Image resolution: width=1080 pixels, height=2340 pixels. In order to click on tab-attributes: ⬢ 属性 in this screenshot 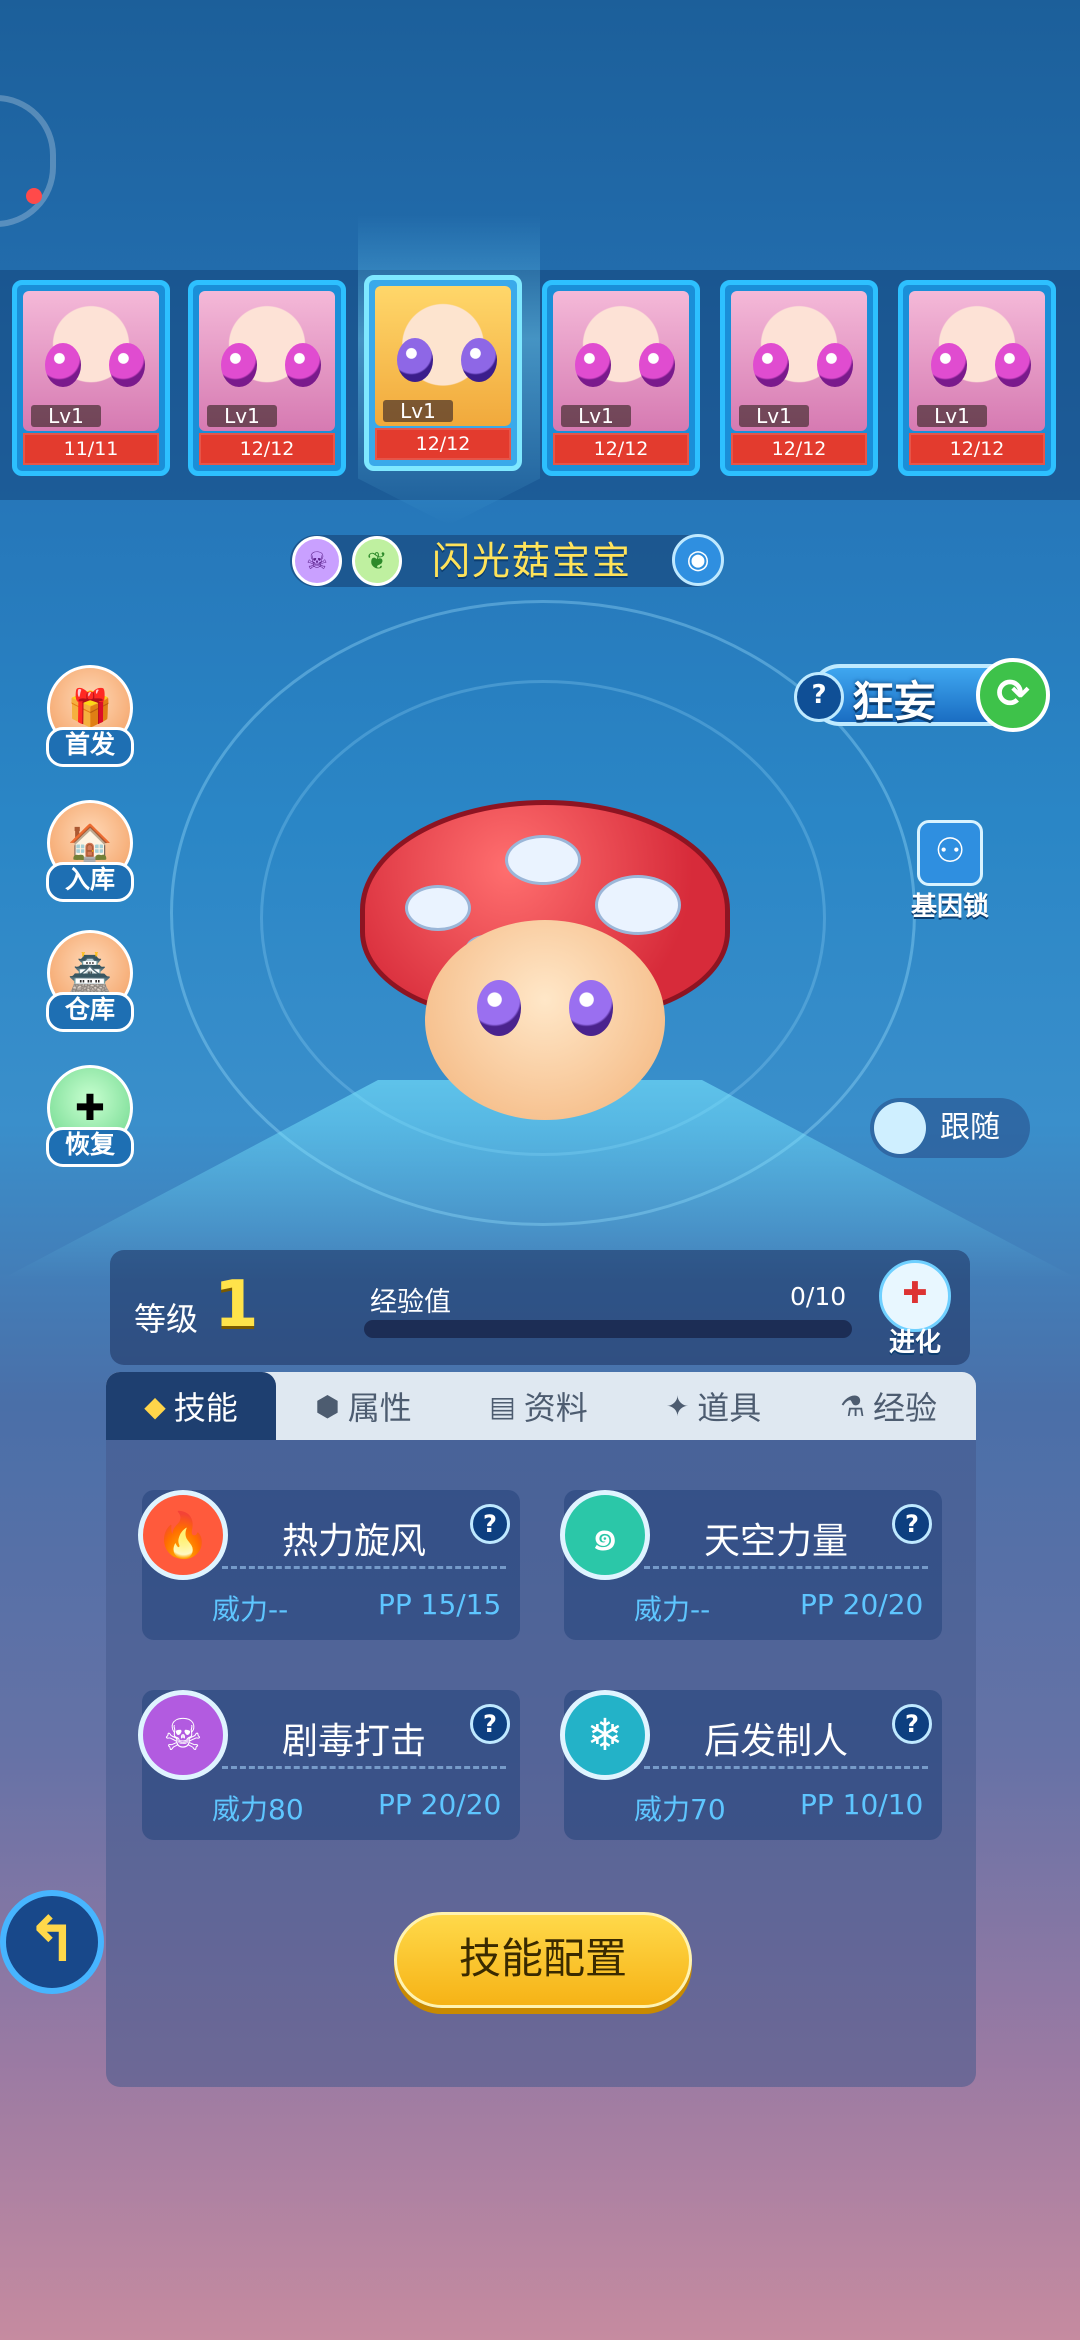, I will do `click(363, 1406)`.